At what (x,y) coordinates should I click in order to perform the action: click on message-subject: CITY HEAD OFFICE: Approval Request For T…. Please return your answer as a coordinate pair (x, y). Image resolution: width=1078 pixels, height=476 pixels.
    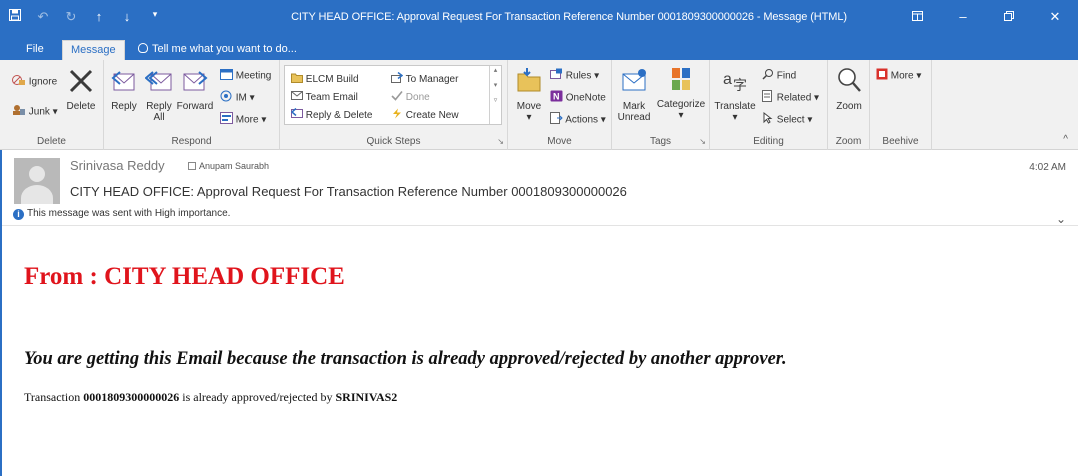
    Looking at the image, I should click on (348, 191).